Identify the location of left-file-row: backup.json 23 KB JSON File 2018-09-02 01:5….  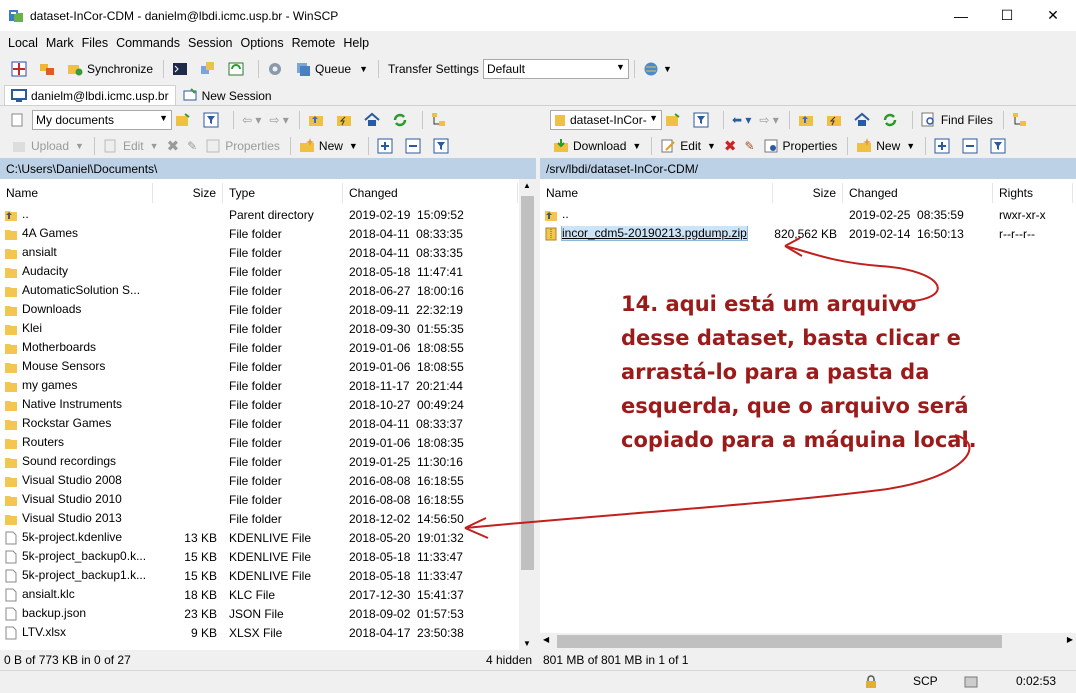
(259, 613).